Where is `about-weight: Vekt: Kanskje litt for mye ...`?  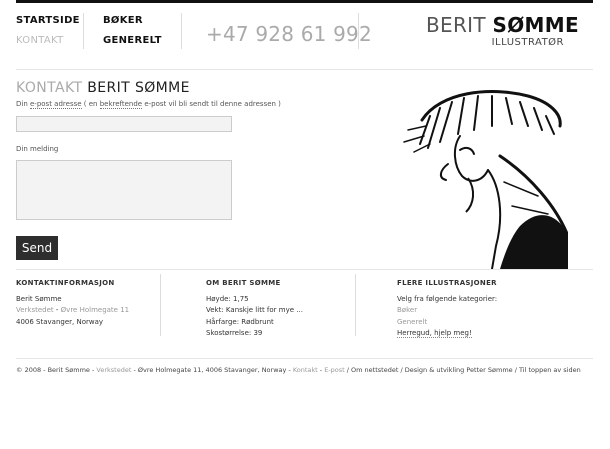
about-weight: Vekt: Kanskje litt for mye ... is located at coordinates (254, 310).